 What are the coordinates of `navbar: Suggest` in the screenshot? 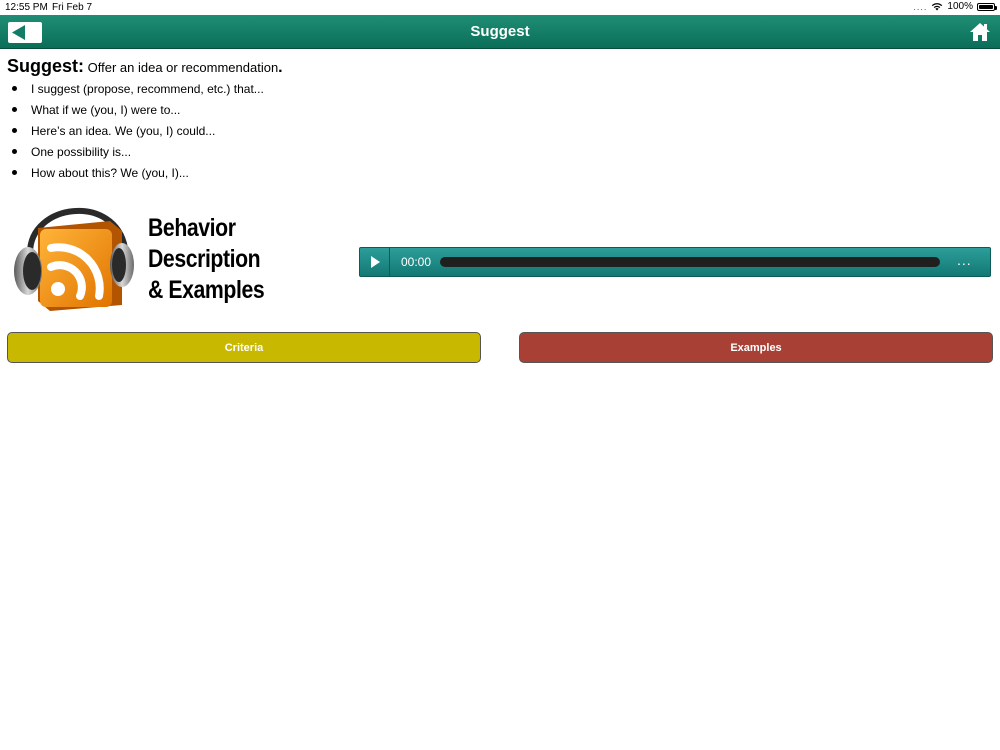 It's located at (500, 32).